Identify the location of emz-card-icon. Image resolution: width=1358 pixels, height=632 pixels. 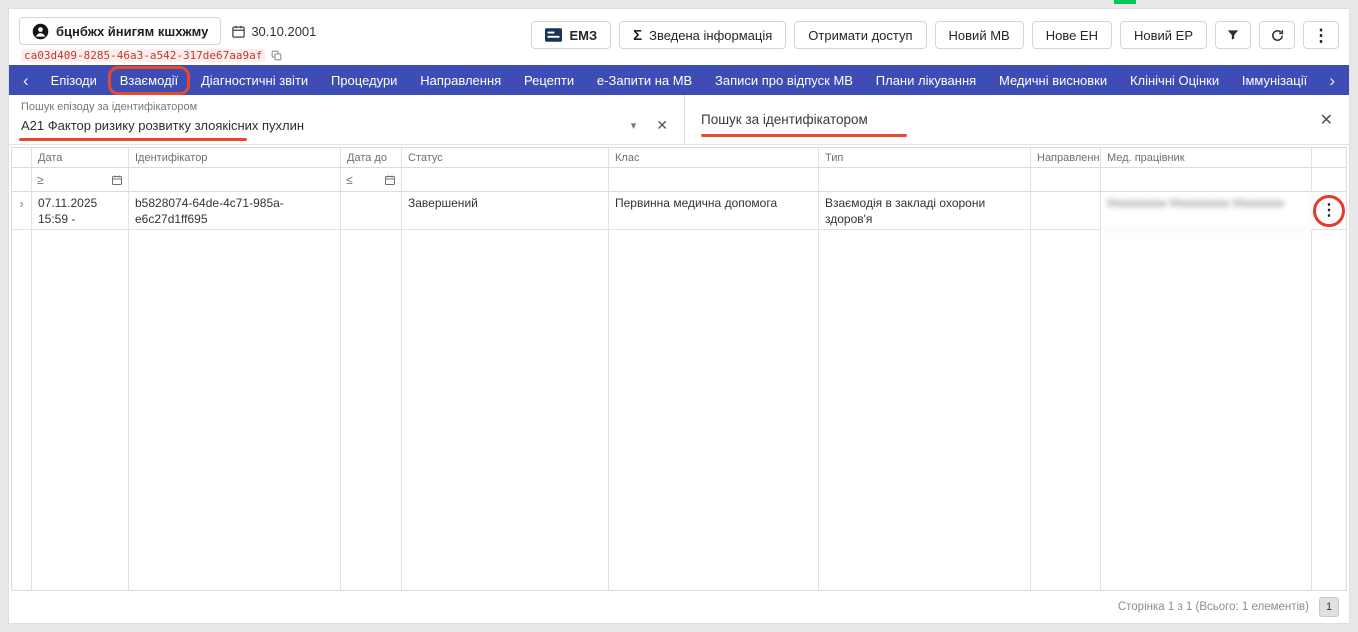
(554, 35).